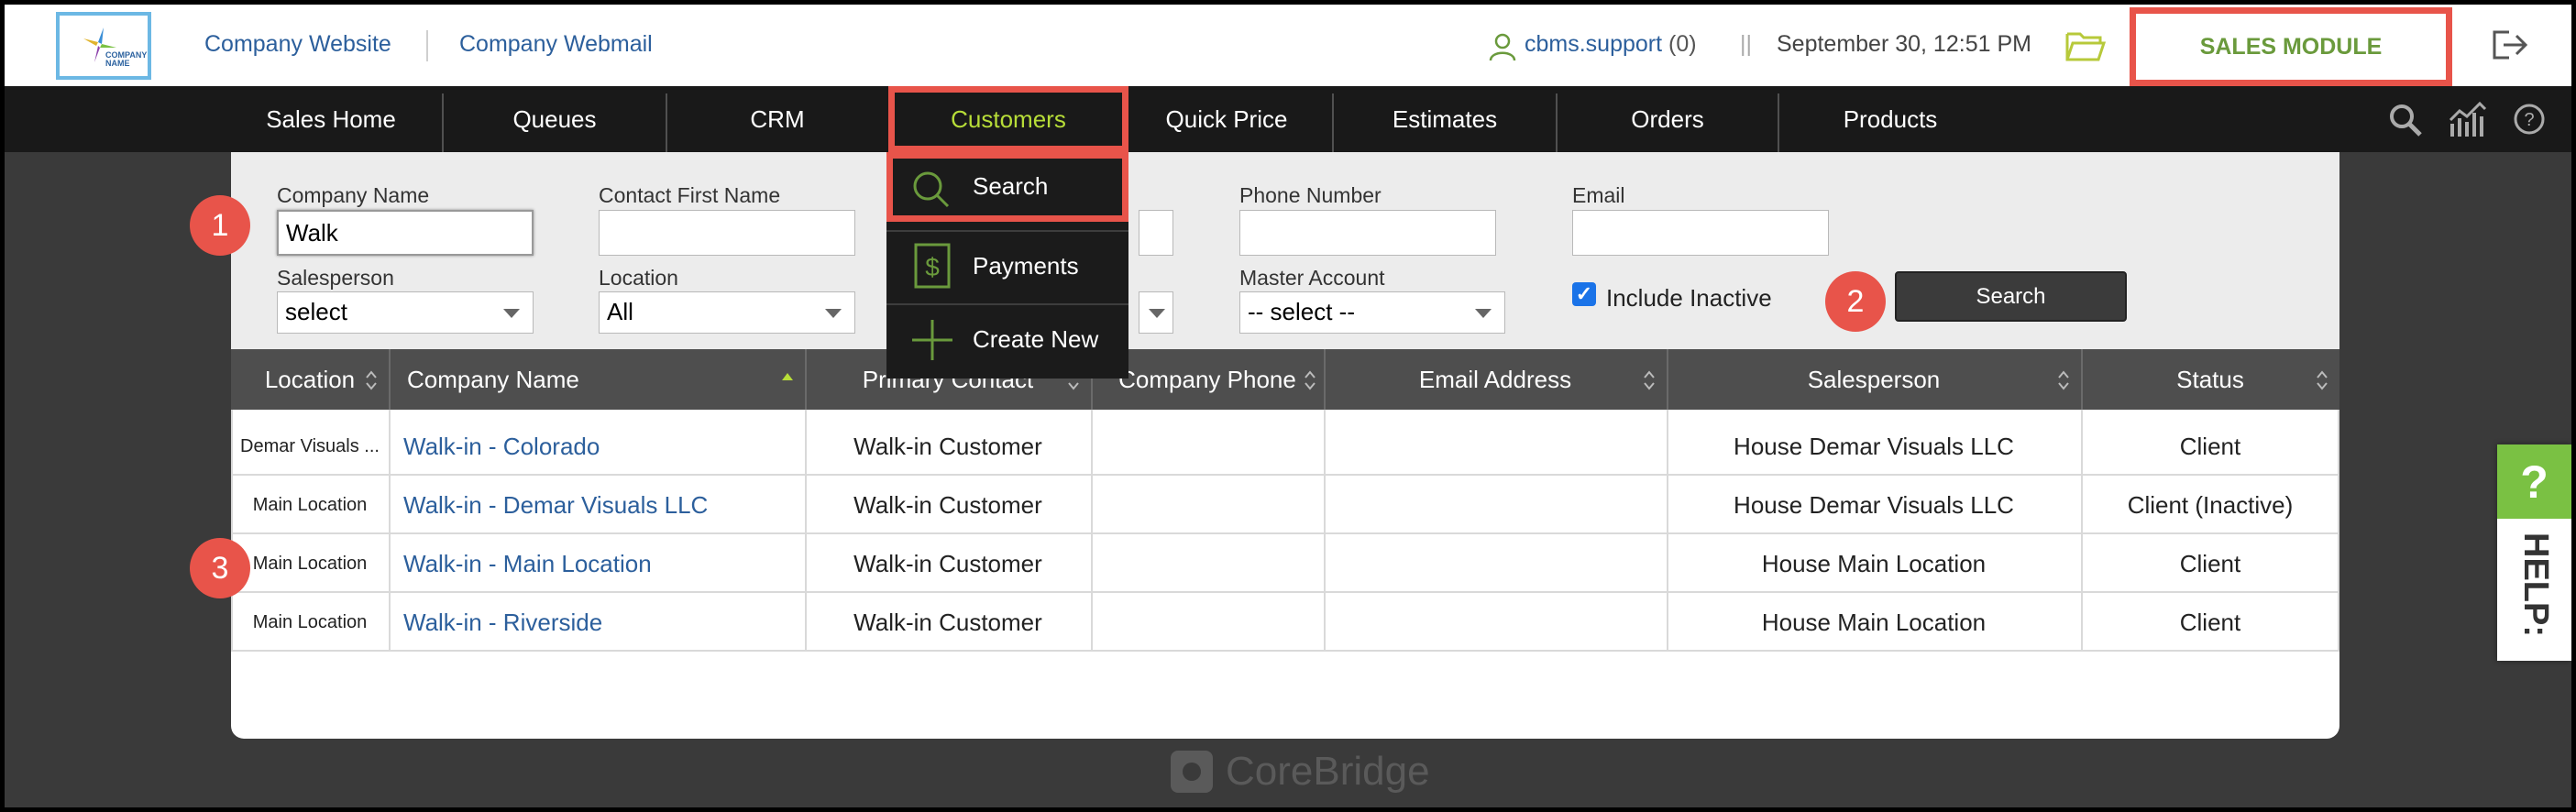 The width and height of the screenshot is (2576, 812). I want to click on cell-company-link: Walk-in - Riverside, so click(502, 622).